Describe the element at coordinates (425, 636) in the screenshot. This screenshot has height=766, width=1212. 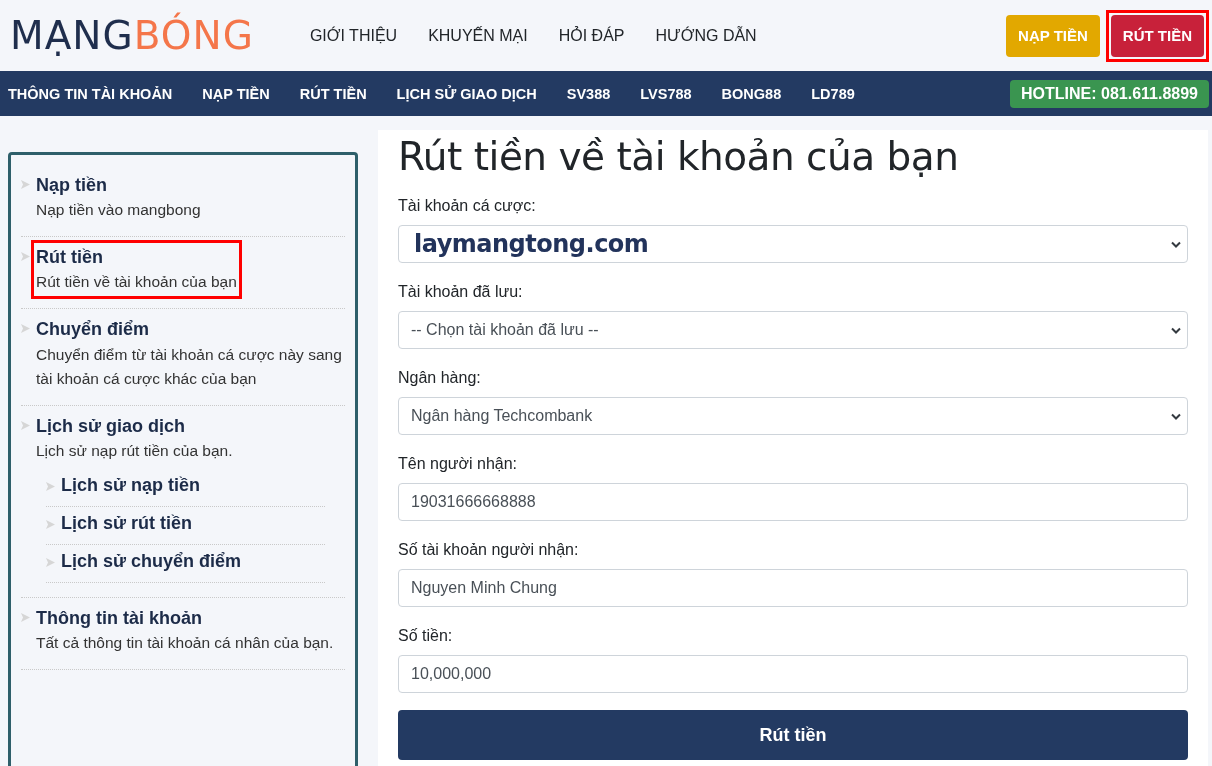
I see `field-label: Số tiền:` at that location.